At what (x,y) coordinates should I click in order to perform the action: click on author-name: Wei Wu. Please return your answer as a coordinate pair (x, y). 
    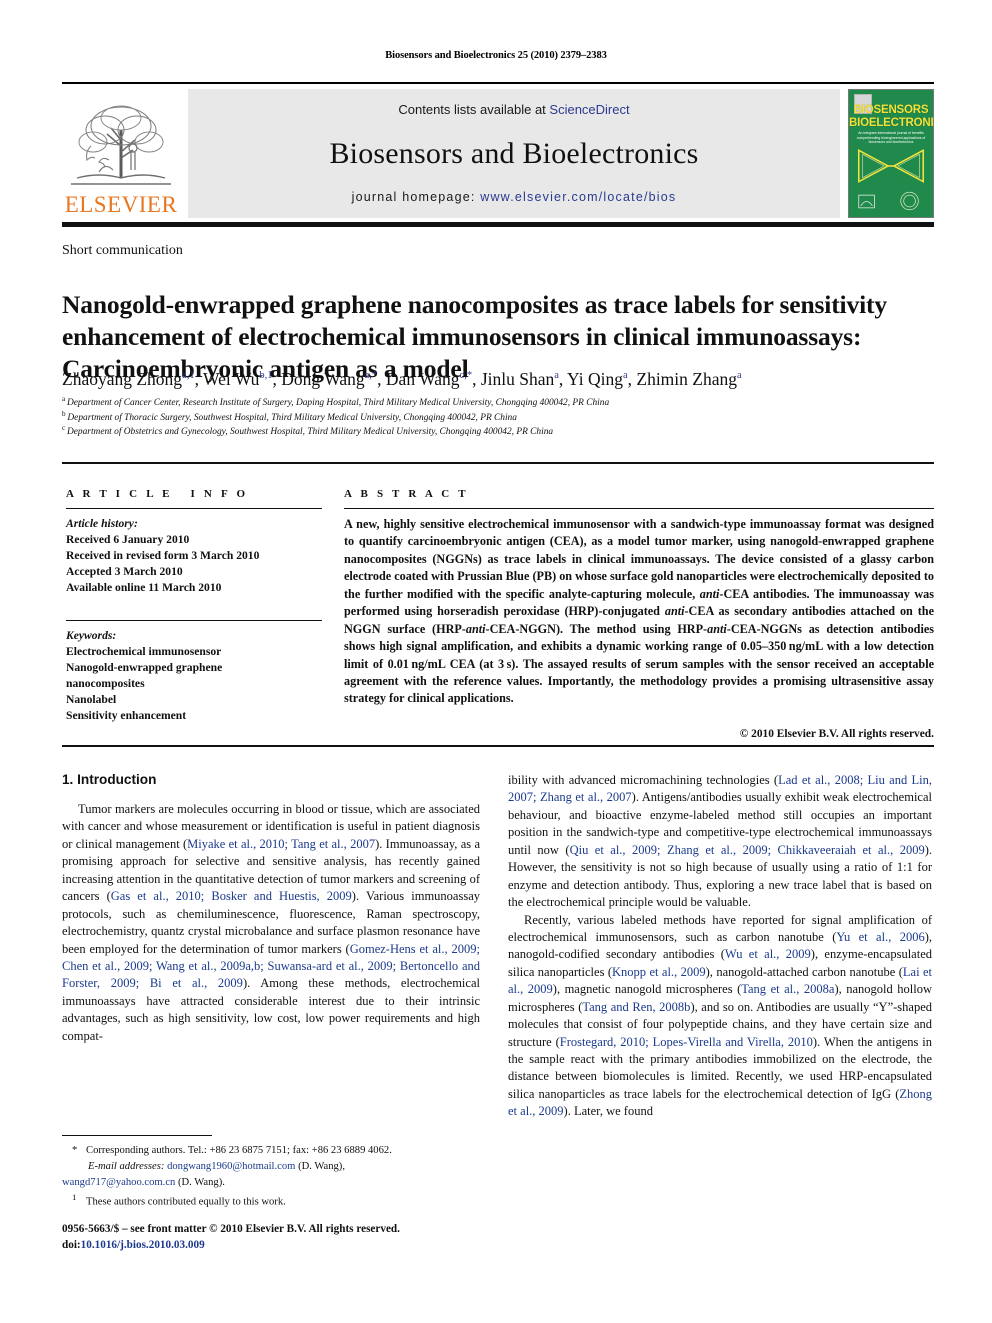
    Looking at the image, I should click on (231, 379).